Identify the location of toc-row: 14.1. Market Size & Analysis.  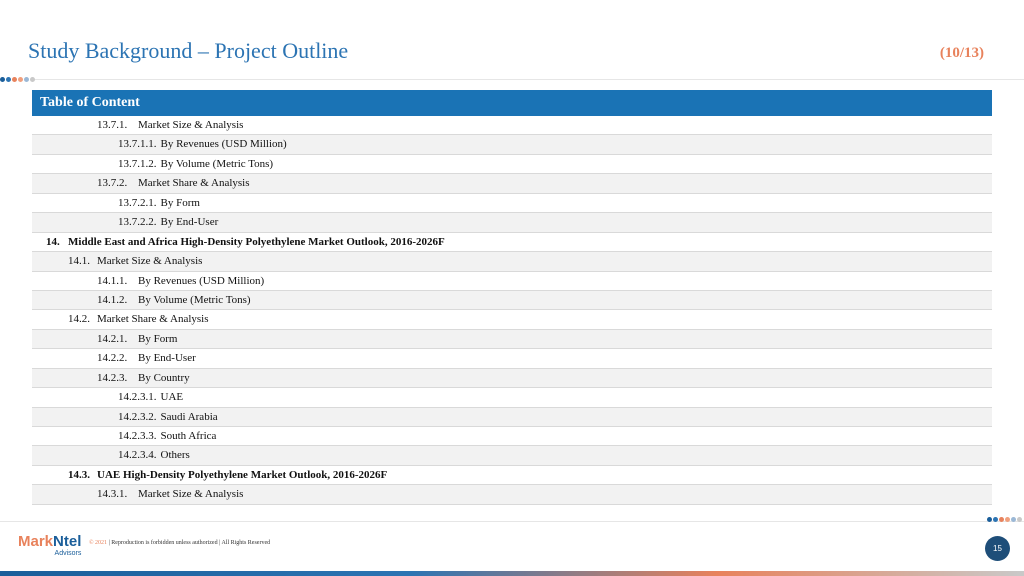
(512, 262).